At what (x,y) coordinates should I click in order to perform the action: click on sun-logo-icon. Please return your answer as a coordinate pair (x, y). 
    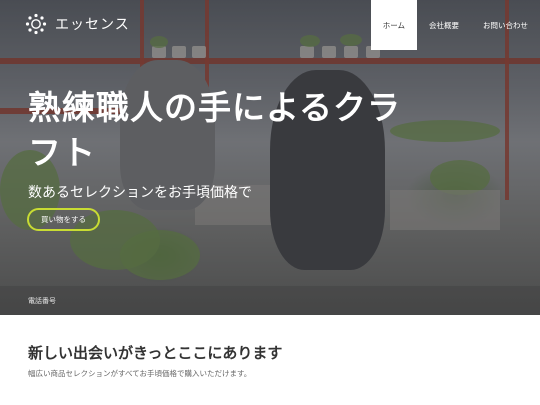
    Looking at the image, I should click on (36, 24).